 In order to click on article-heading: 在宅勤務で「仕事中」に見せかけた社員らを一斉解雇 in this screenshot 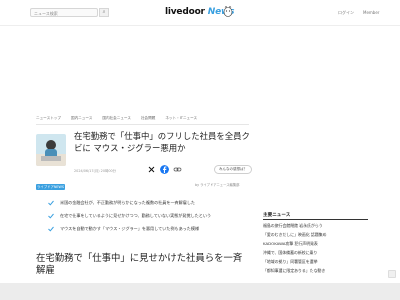, I will do `click(139, 264)`.